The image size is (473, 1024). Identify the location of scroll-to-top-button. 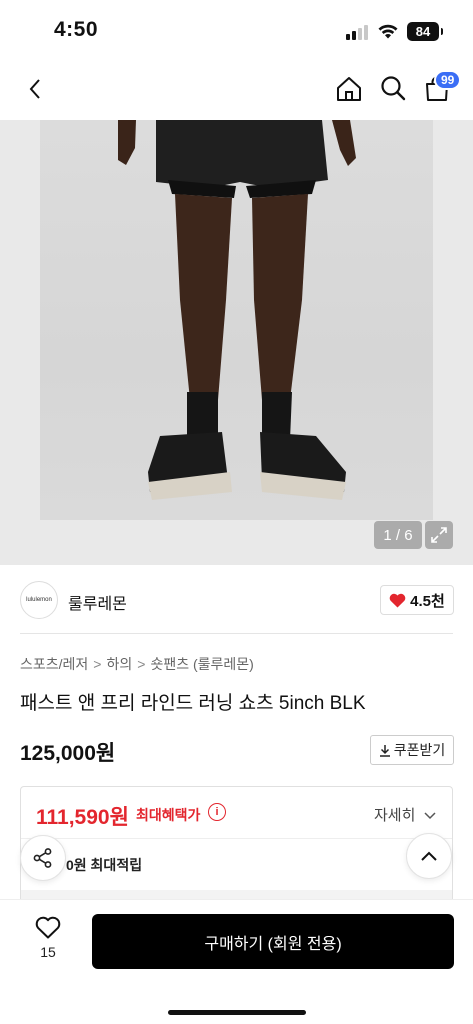
(429, 856).